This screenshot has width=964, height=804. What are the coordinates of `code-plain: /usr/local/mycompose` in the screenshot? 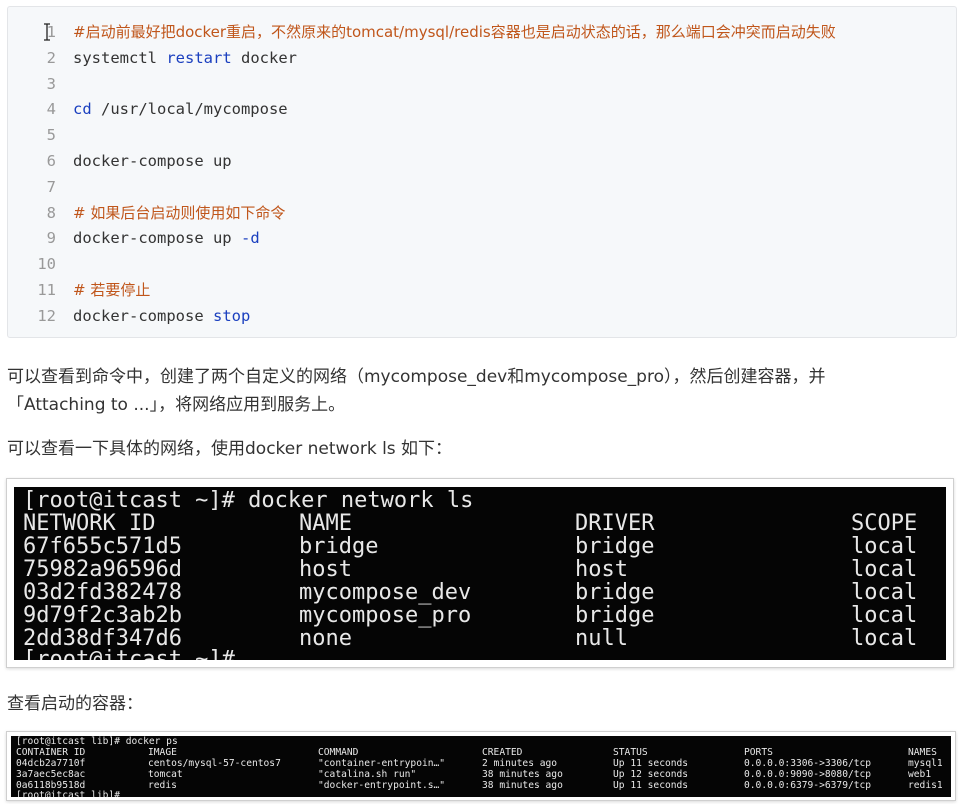 It's located at (189, 109).